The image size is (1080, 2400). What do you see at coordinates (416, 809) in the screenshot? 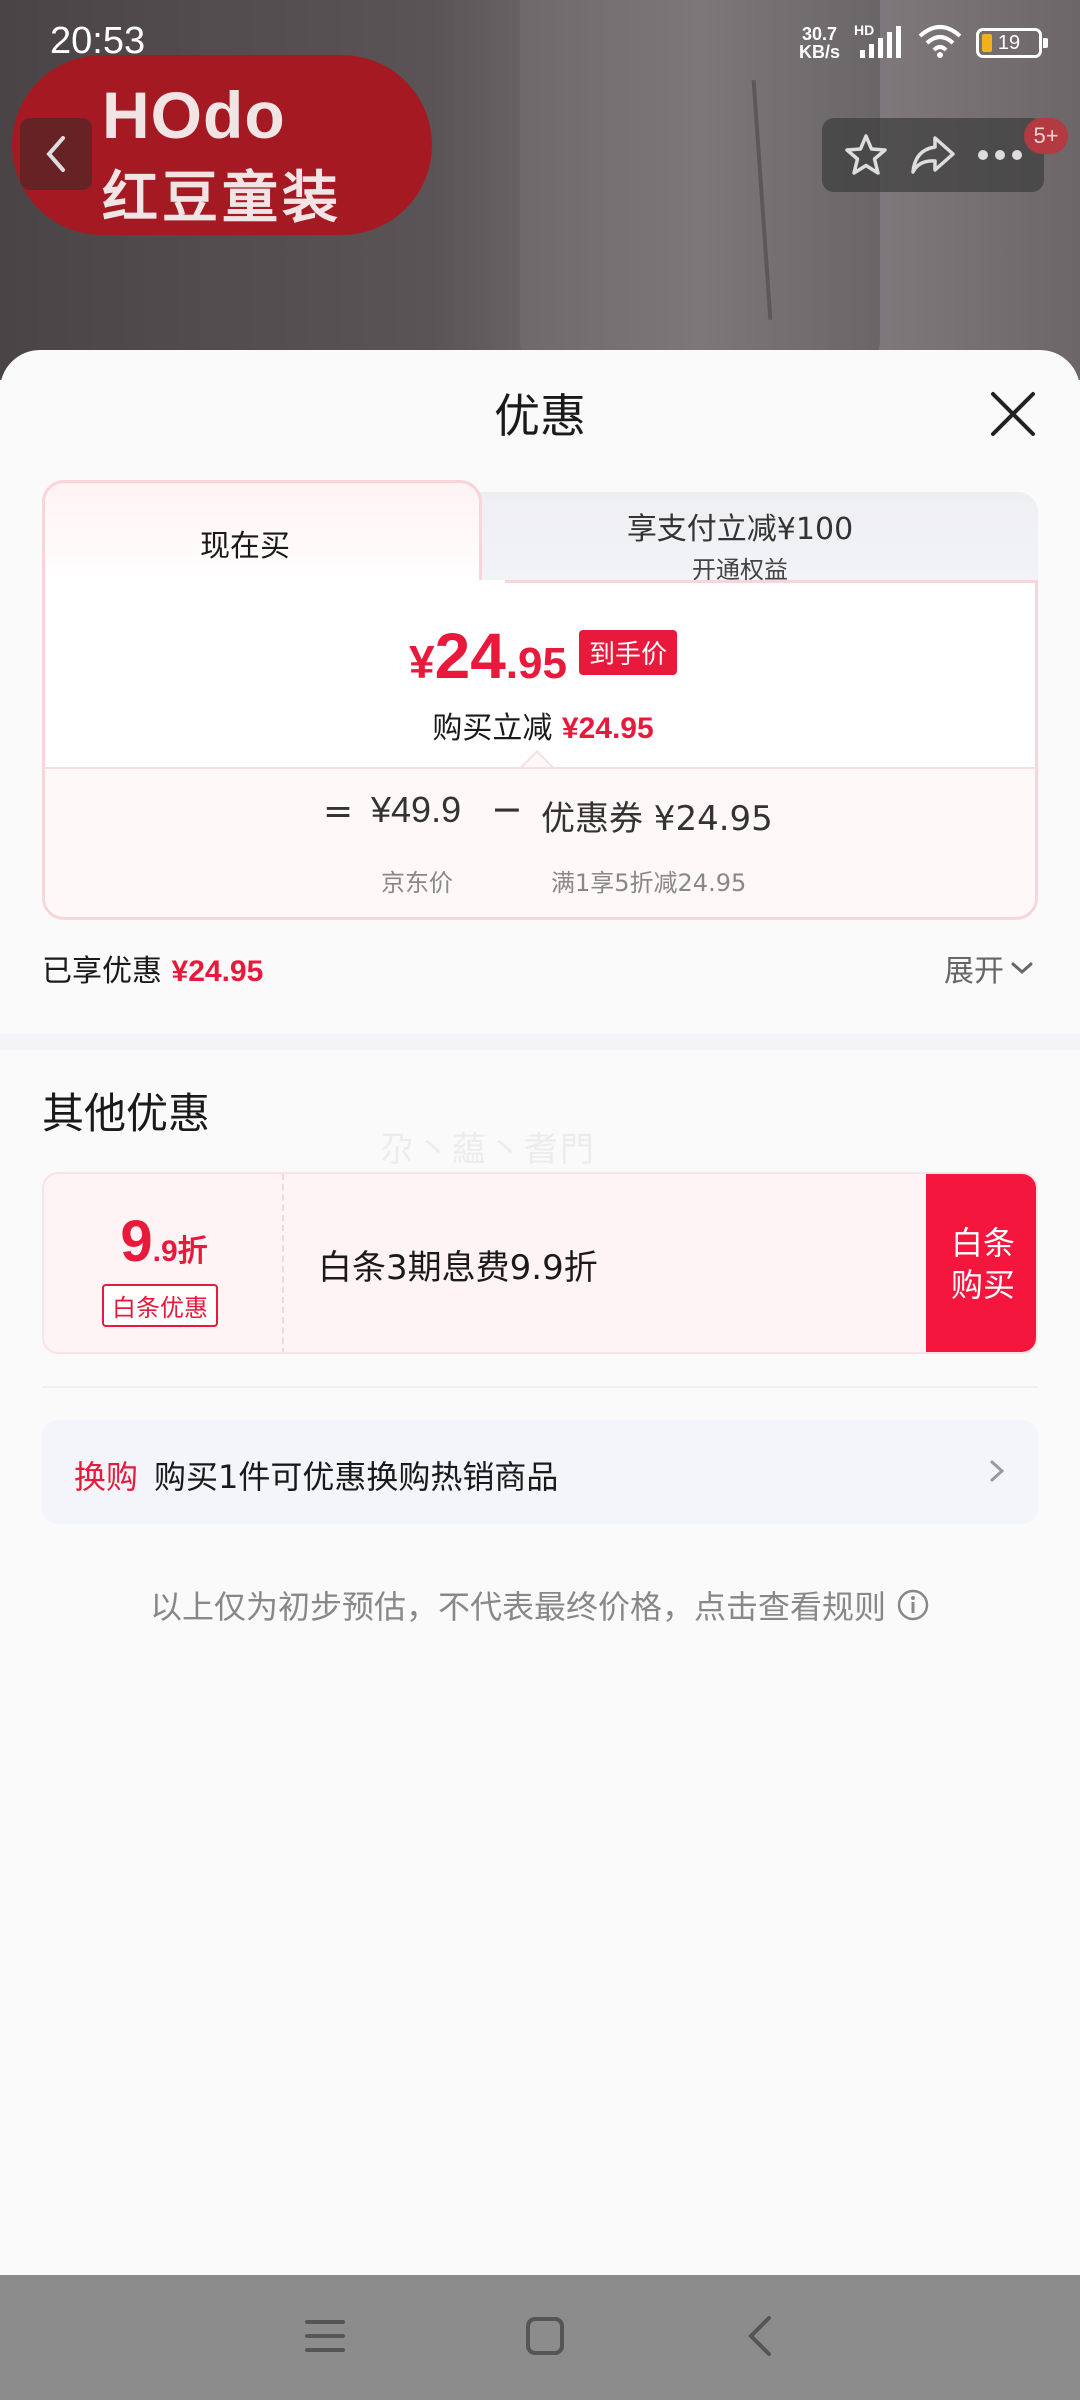
I see `jd-price-value: ¥49.9` at bounding box center [416, 809].